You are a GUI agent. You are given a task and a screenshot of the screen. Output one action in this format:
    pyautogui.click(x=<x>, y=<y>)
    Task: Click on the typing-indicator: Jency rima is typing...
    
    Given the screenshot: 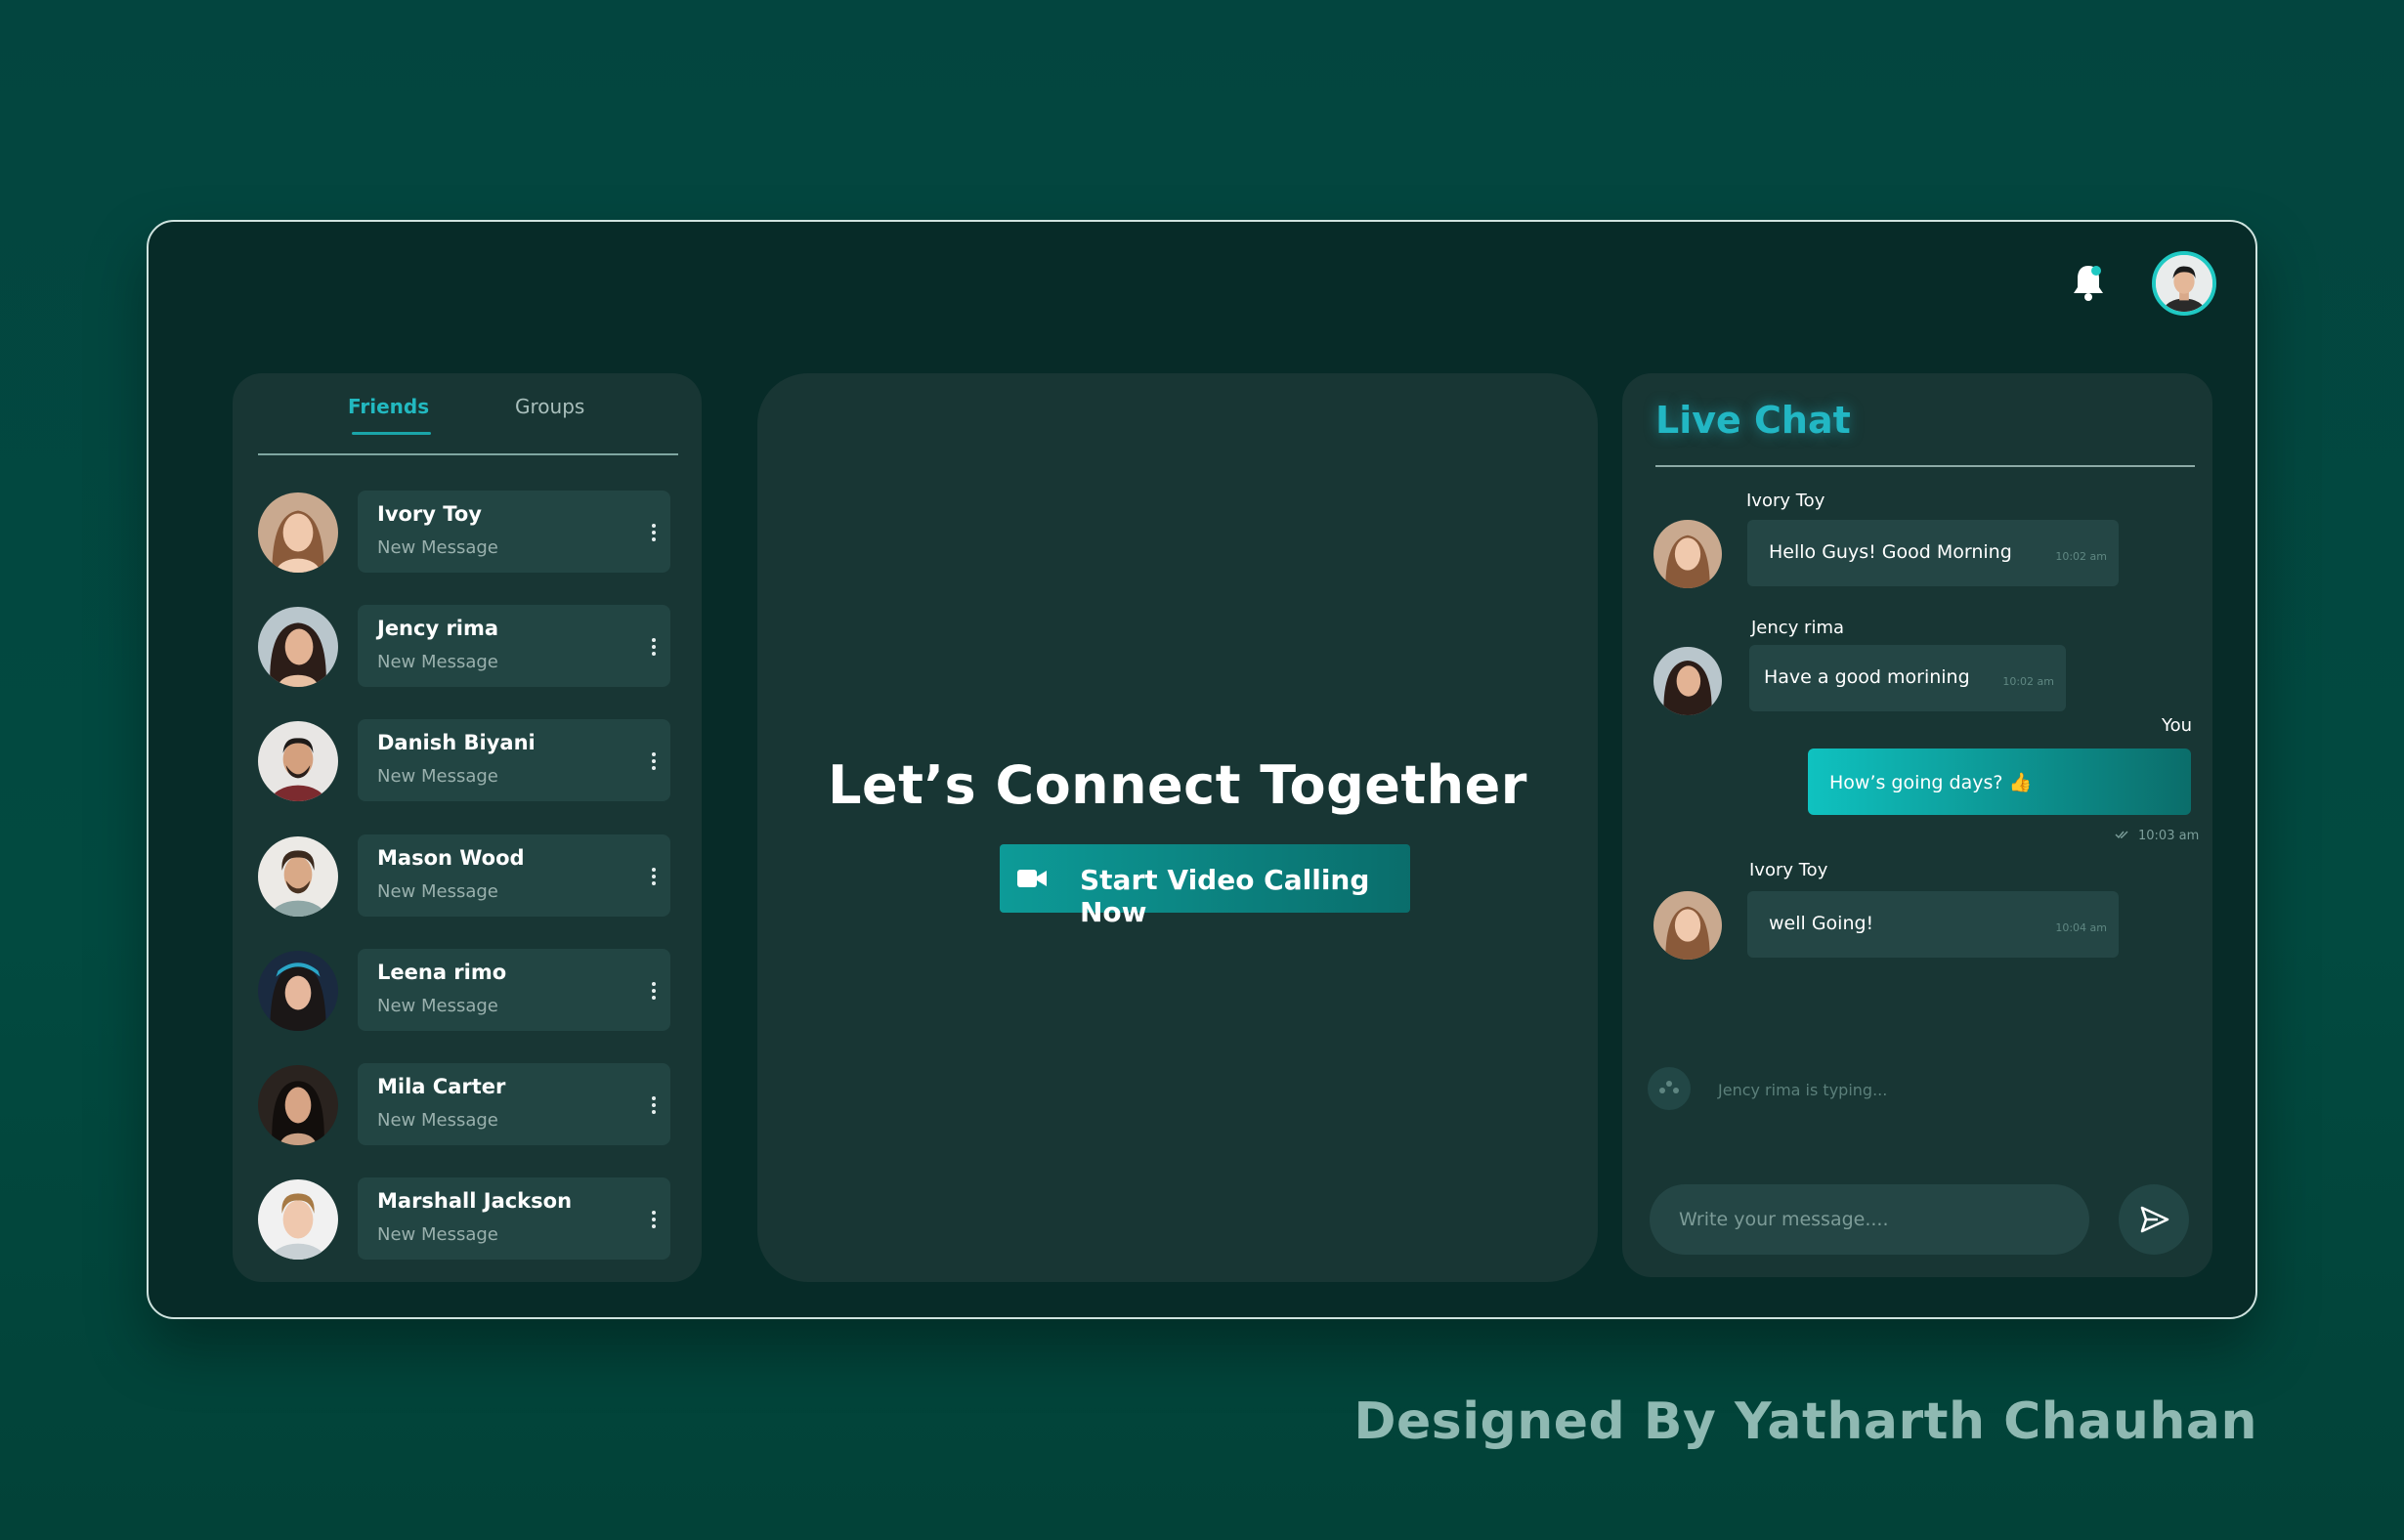 What is the action you would take?
    pyautogui.click(x=1803, y=1090)
    